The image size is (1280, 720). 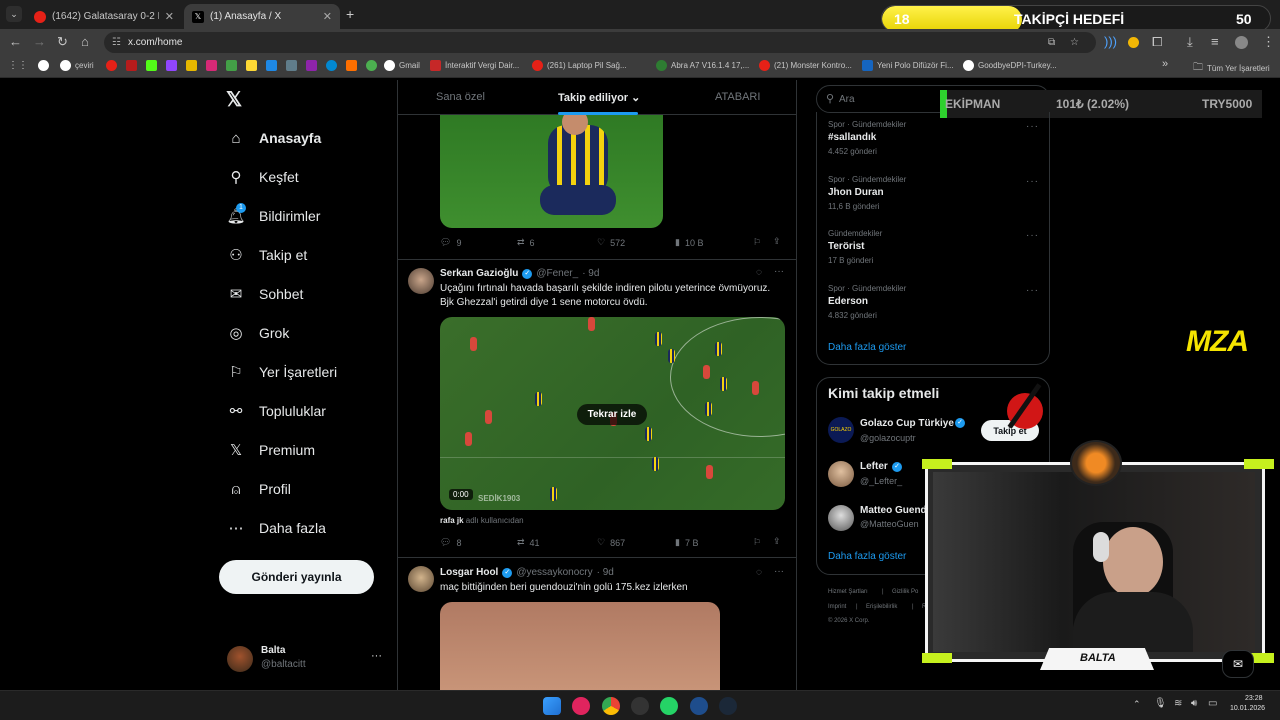 What do you see at coordinates (271, 65) in the screenshot?
I see `ih-icon` at bounding box center [271, 65].